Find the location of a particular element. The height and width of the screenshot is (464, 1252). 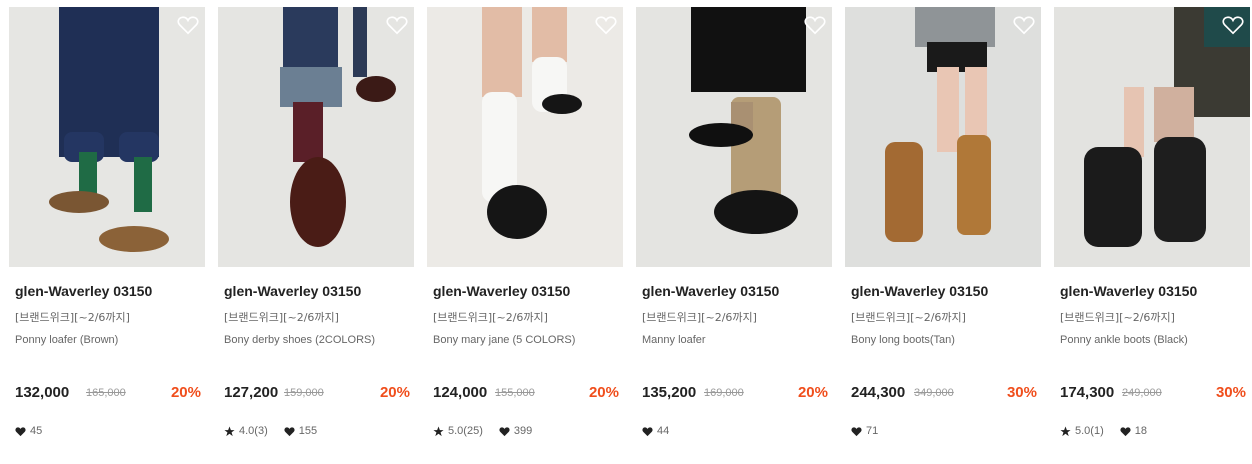

sale-price: 244,300 is located at coordinates (878, 392).